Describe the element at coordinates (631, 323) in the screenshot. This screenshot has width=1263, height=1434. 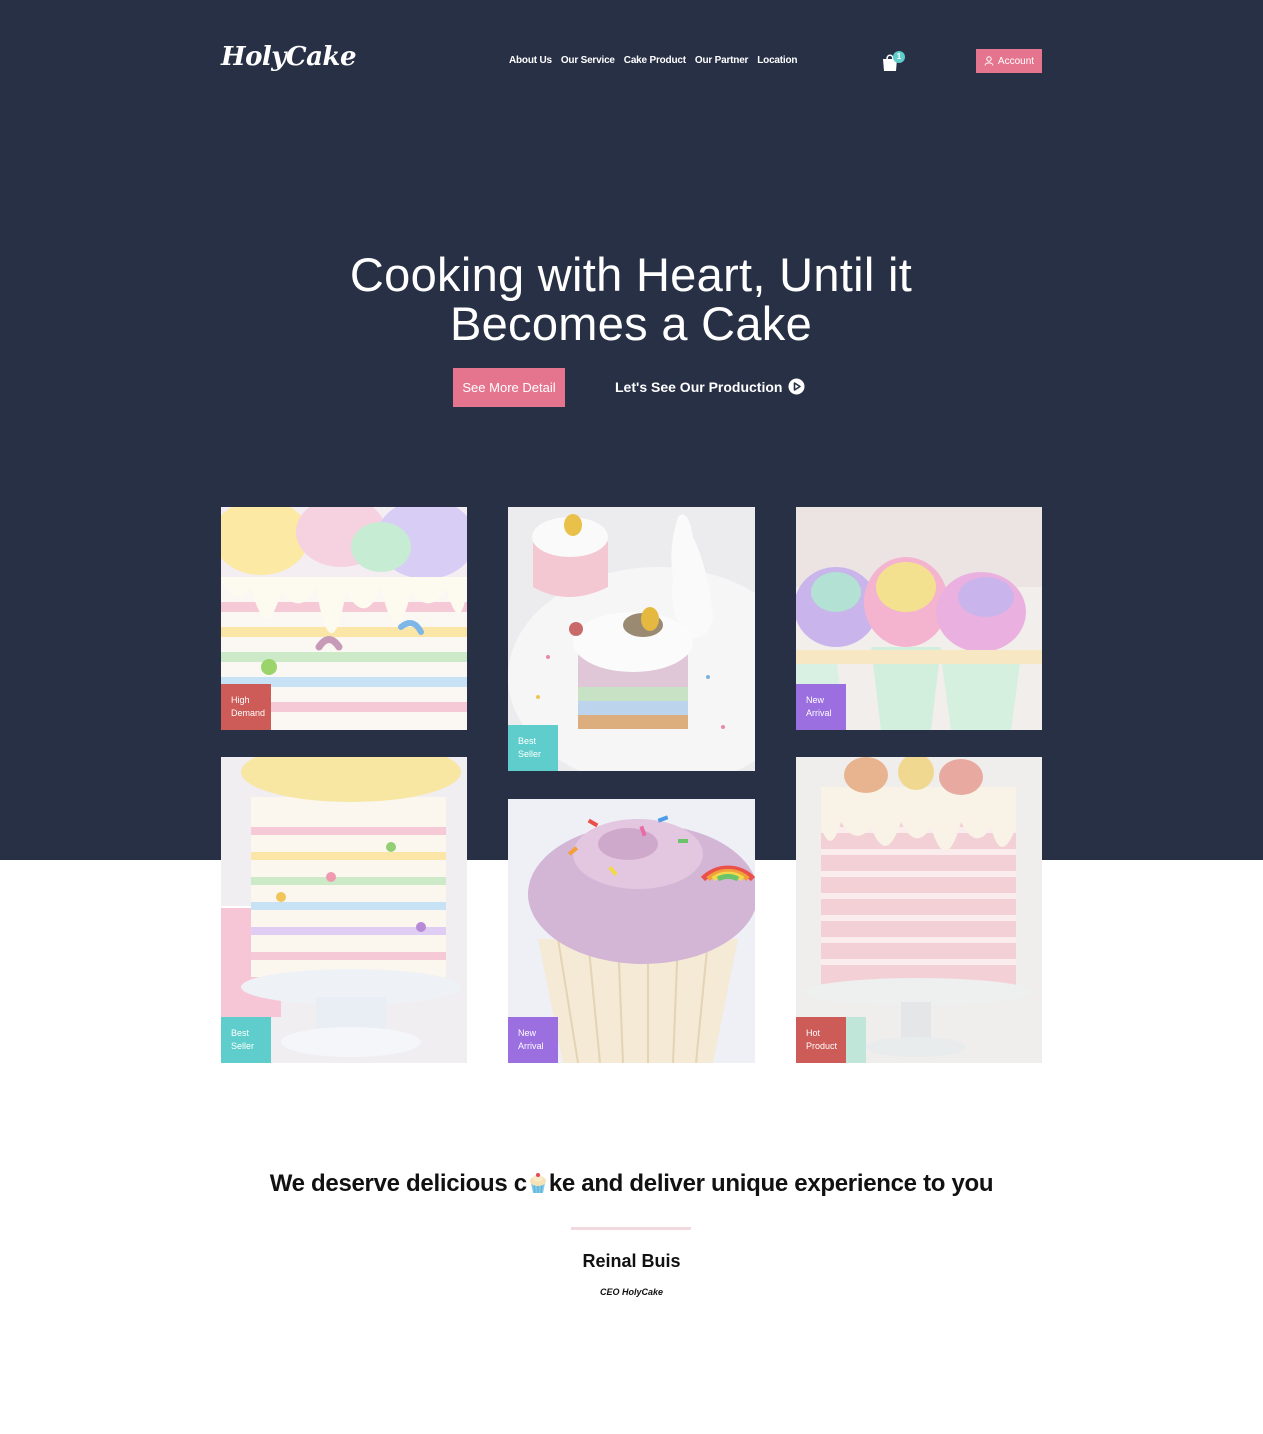
I see `hero-title-line2: Becomes a Cake` at that location.